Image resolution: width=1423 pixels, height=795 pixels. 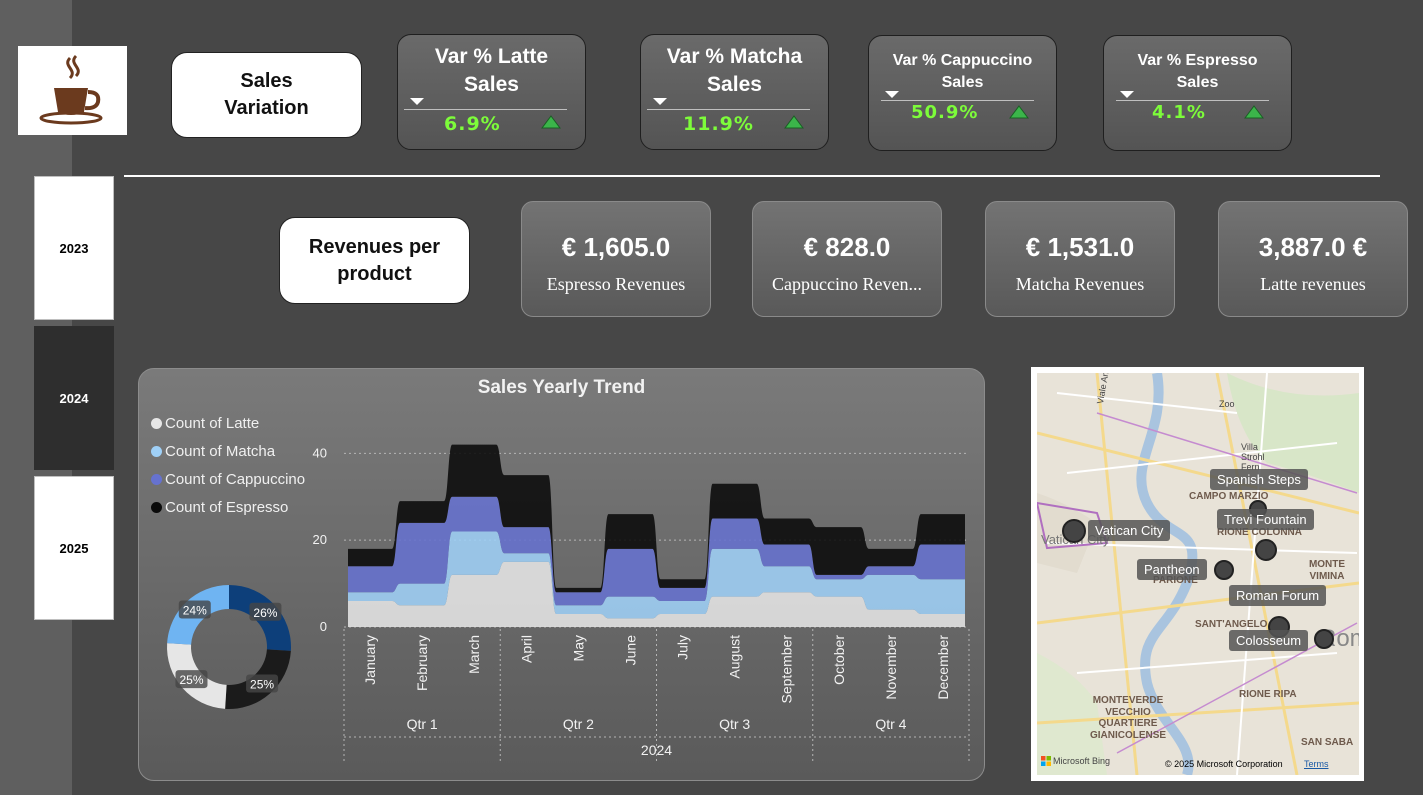 What do you see at coordinates (1265, 519) in the screenshot?
I see `pin-label-trevi-fountain: Trevi Fountain` at bounding box center [1265, 519].